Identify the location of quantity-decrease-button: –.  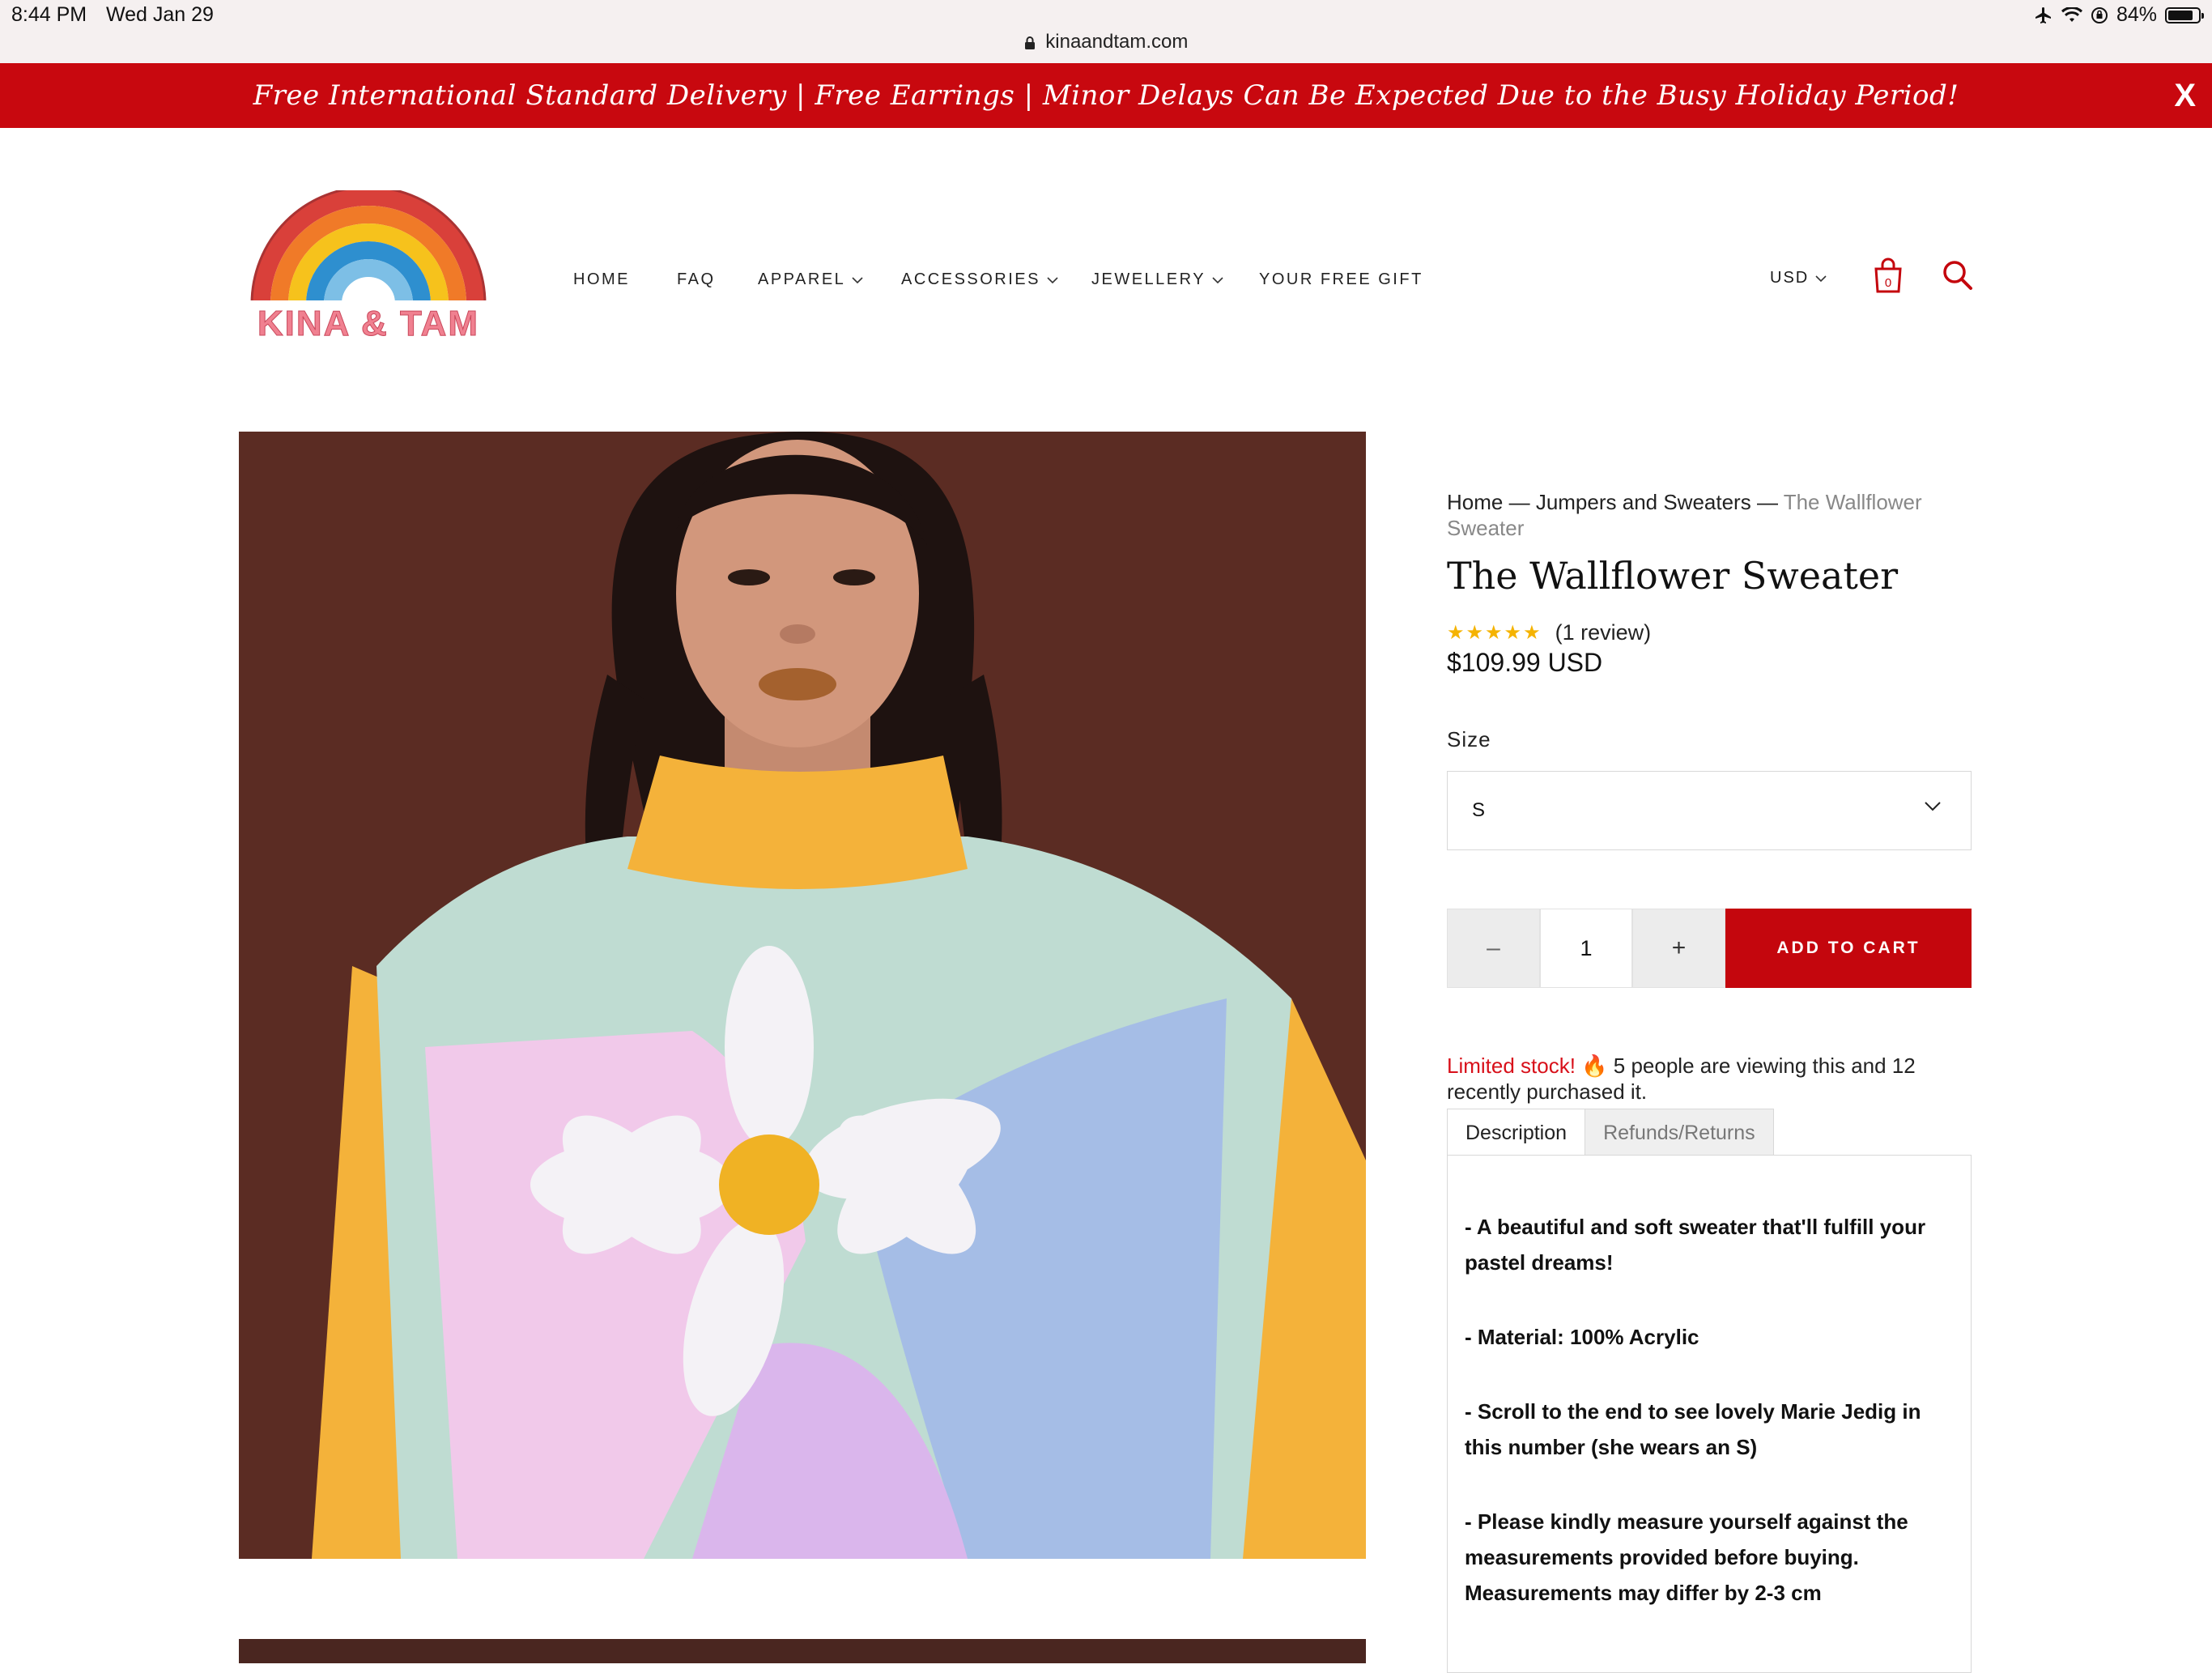
(1494, 948).